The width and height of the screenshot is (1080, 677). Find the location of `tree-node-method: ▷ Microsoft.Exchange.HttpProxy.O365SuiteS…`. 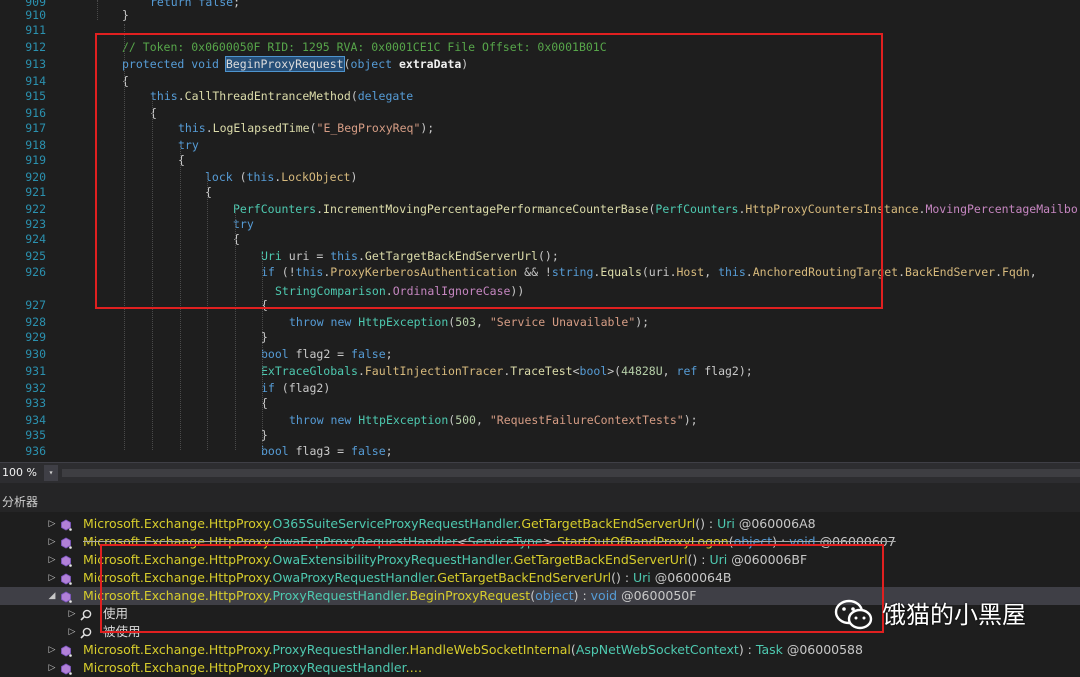

tree-node-method: ▷ Microsoft.Exchange.HttpProxy.O365SuiteS… is located at coordinates (540, 524).